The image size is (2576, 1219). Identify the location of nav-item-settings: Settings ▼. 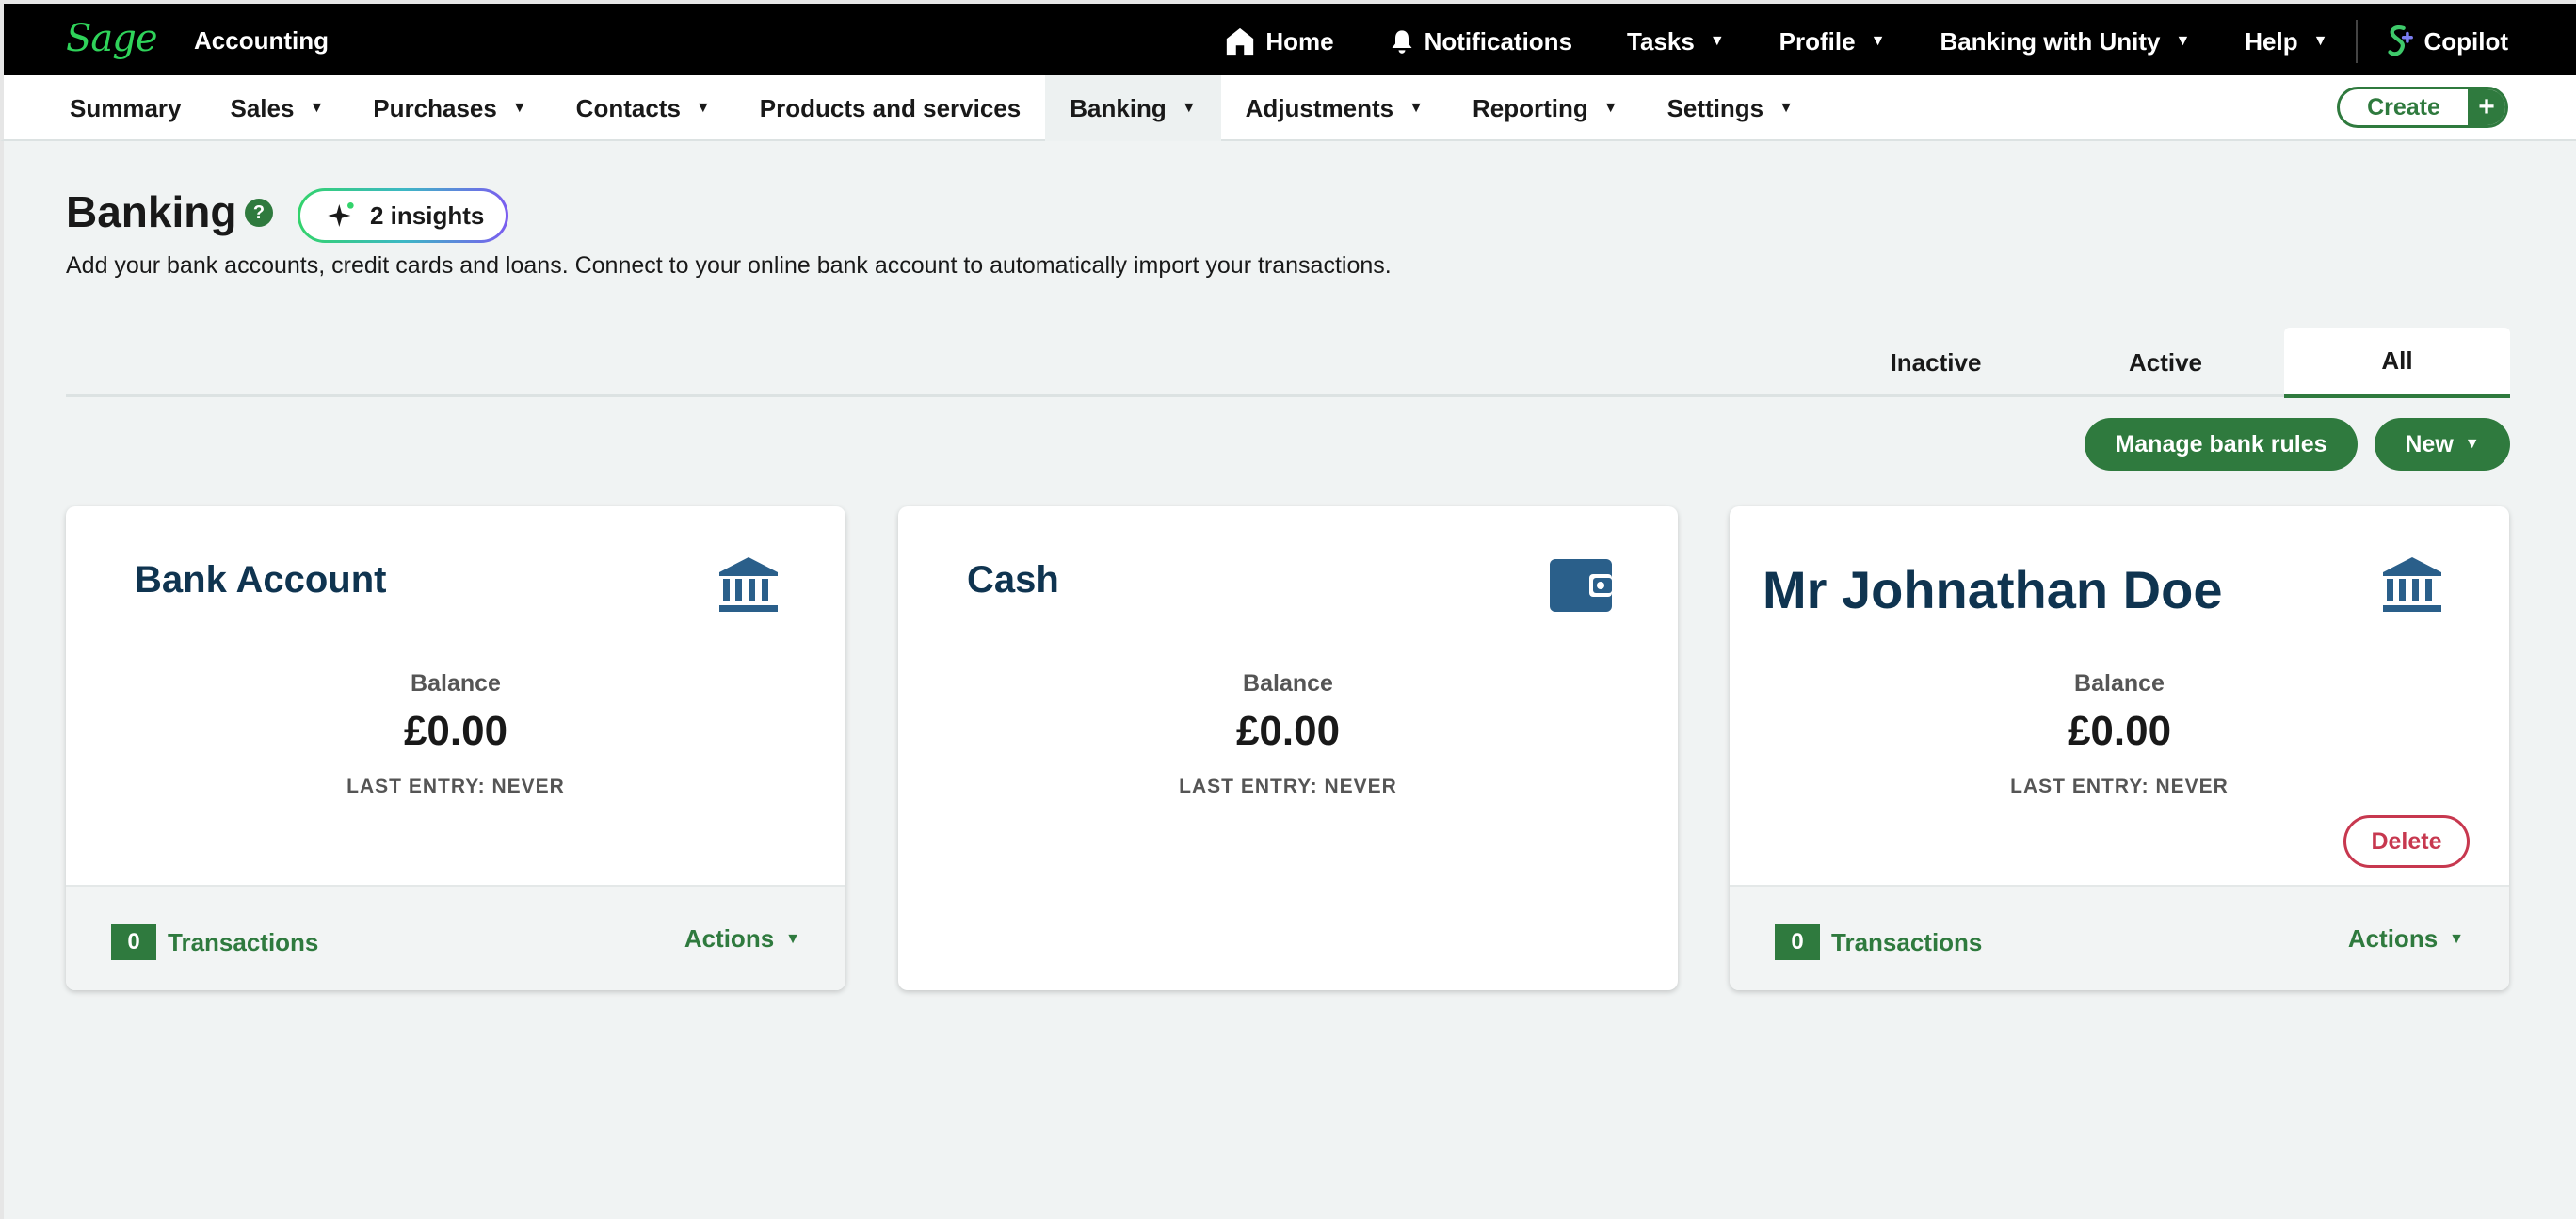
(1730, 108).